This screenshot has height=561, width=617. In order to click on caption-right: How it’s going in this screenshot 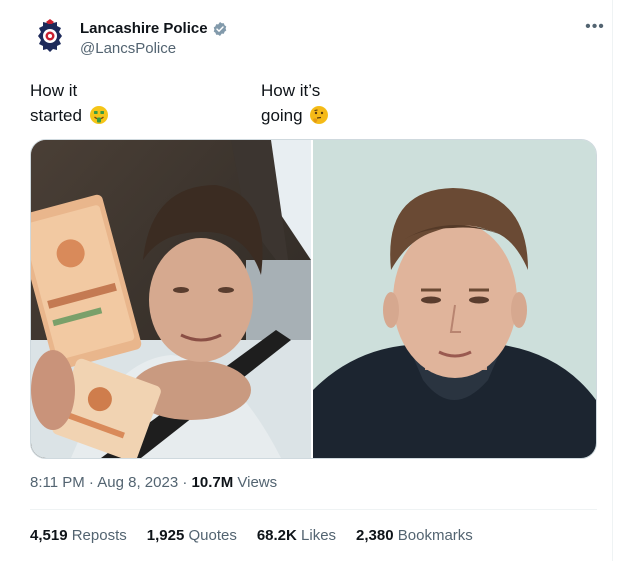, I will do `click(321, 103)`.